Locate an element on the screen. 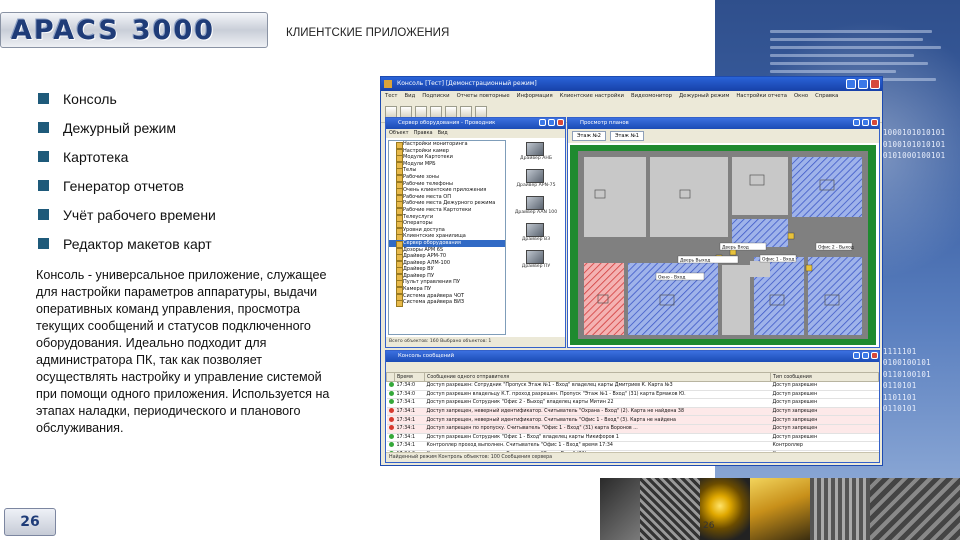 The image size is (960, 540). column-header-type: Тип сообщения is located at coordinates (824, 377).